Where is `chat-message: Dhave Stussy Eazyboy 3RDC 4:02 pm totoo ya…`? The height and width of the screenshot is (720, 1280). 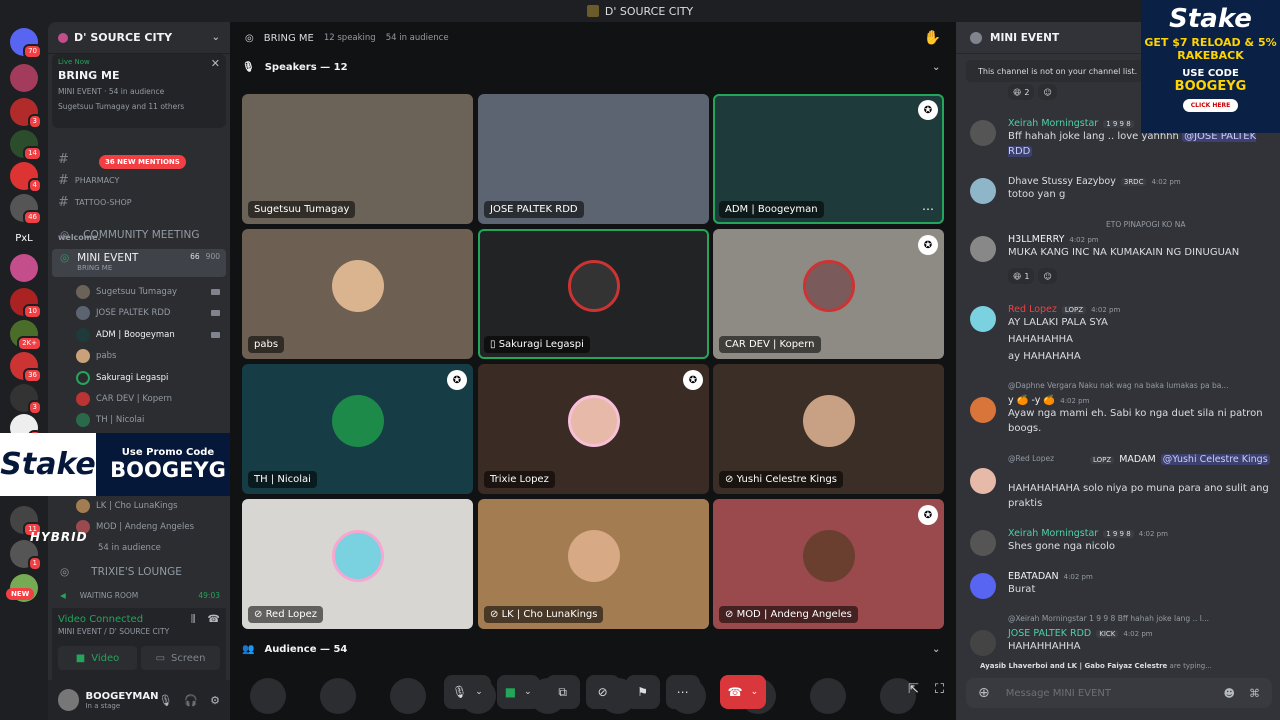 chat-message: Dhave Stussy Eazyboy 3RDC 4:02 pm totoo ya… is located at coordinates (1120, 190).